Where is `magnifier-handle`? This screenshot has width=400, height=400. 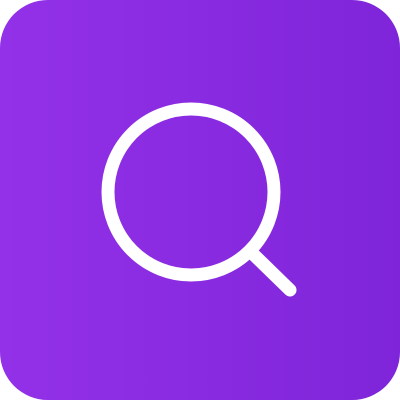 magnifier-handle is located at coordinates (270, 271).